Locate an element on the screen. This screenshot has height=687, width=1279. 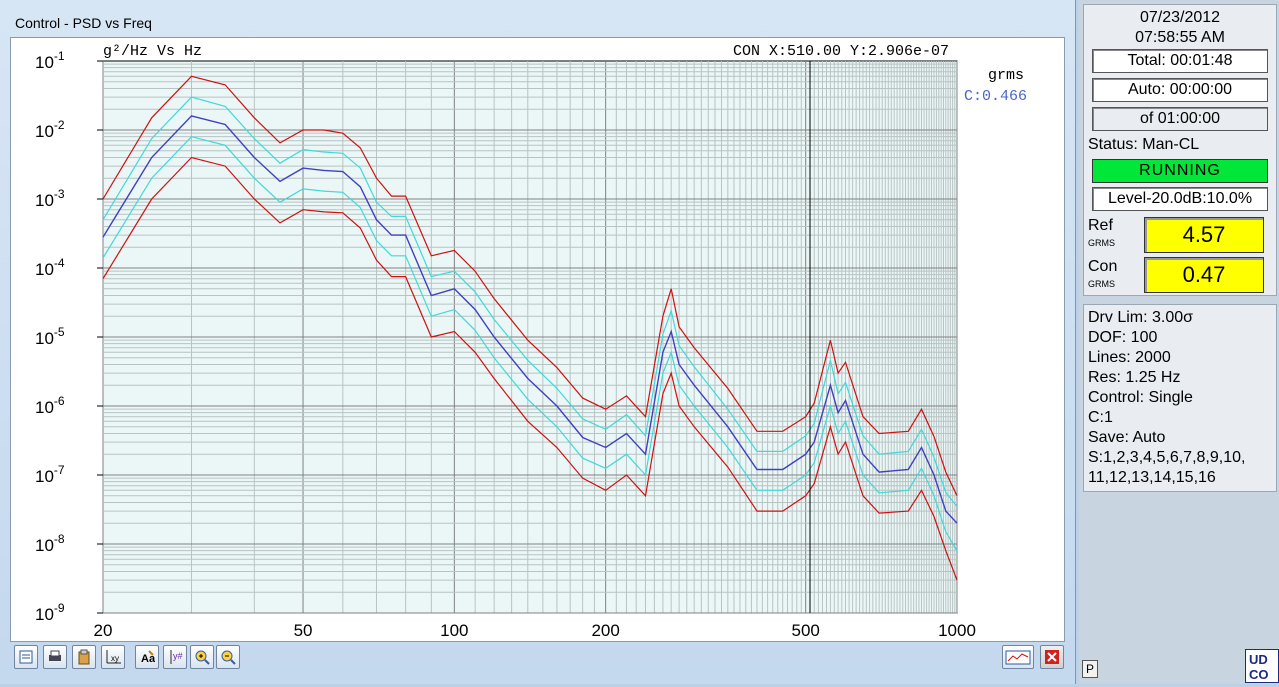
units-label: g²/Hz Vs Hz is located at coordinates (152, 51).